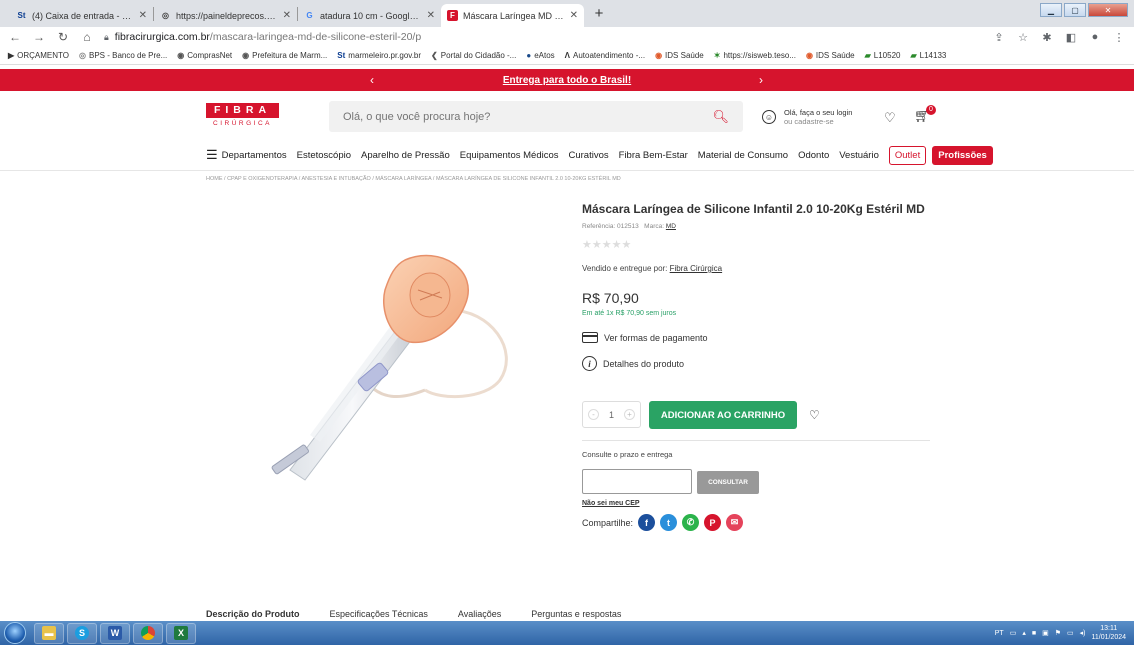  I want to click on bookmark-item: ▶ ORÇAMENTO, so click(38, 55).